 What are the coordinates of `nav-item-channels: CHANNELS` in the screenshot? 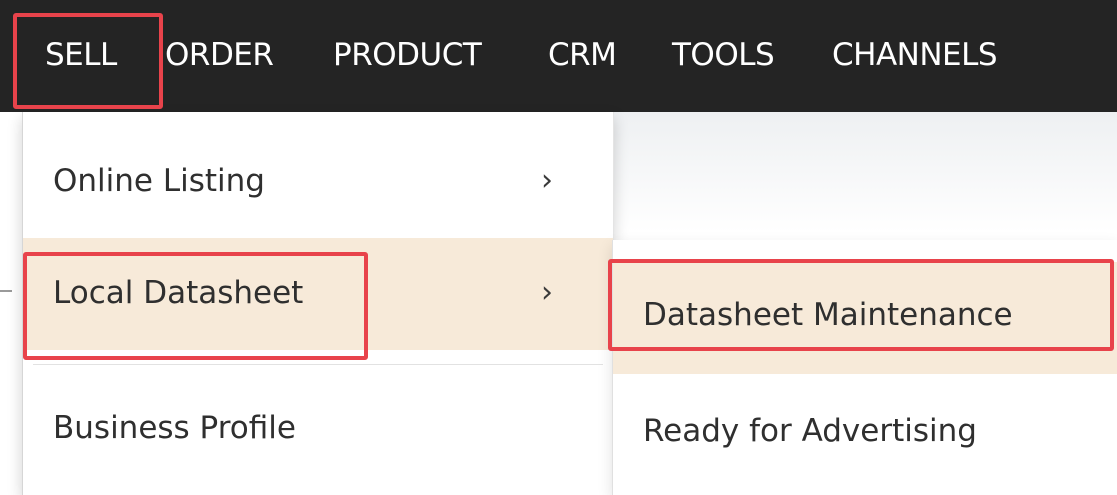 It's located at (915, 55).